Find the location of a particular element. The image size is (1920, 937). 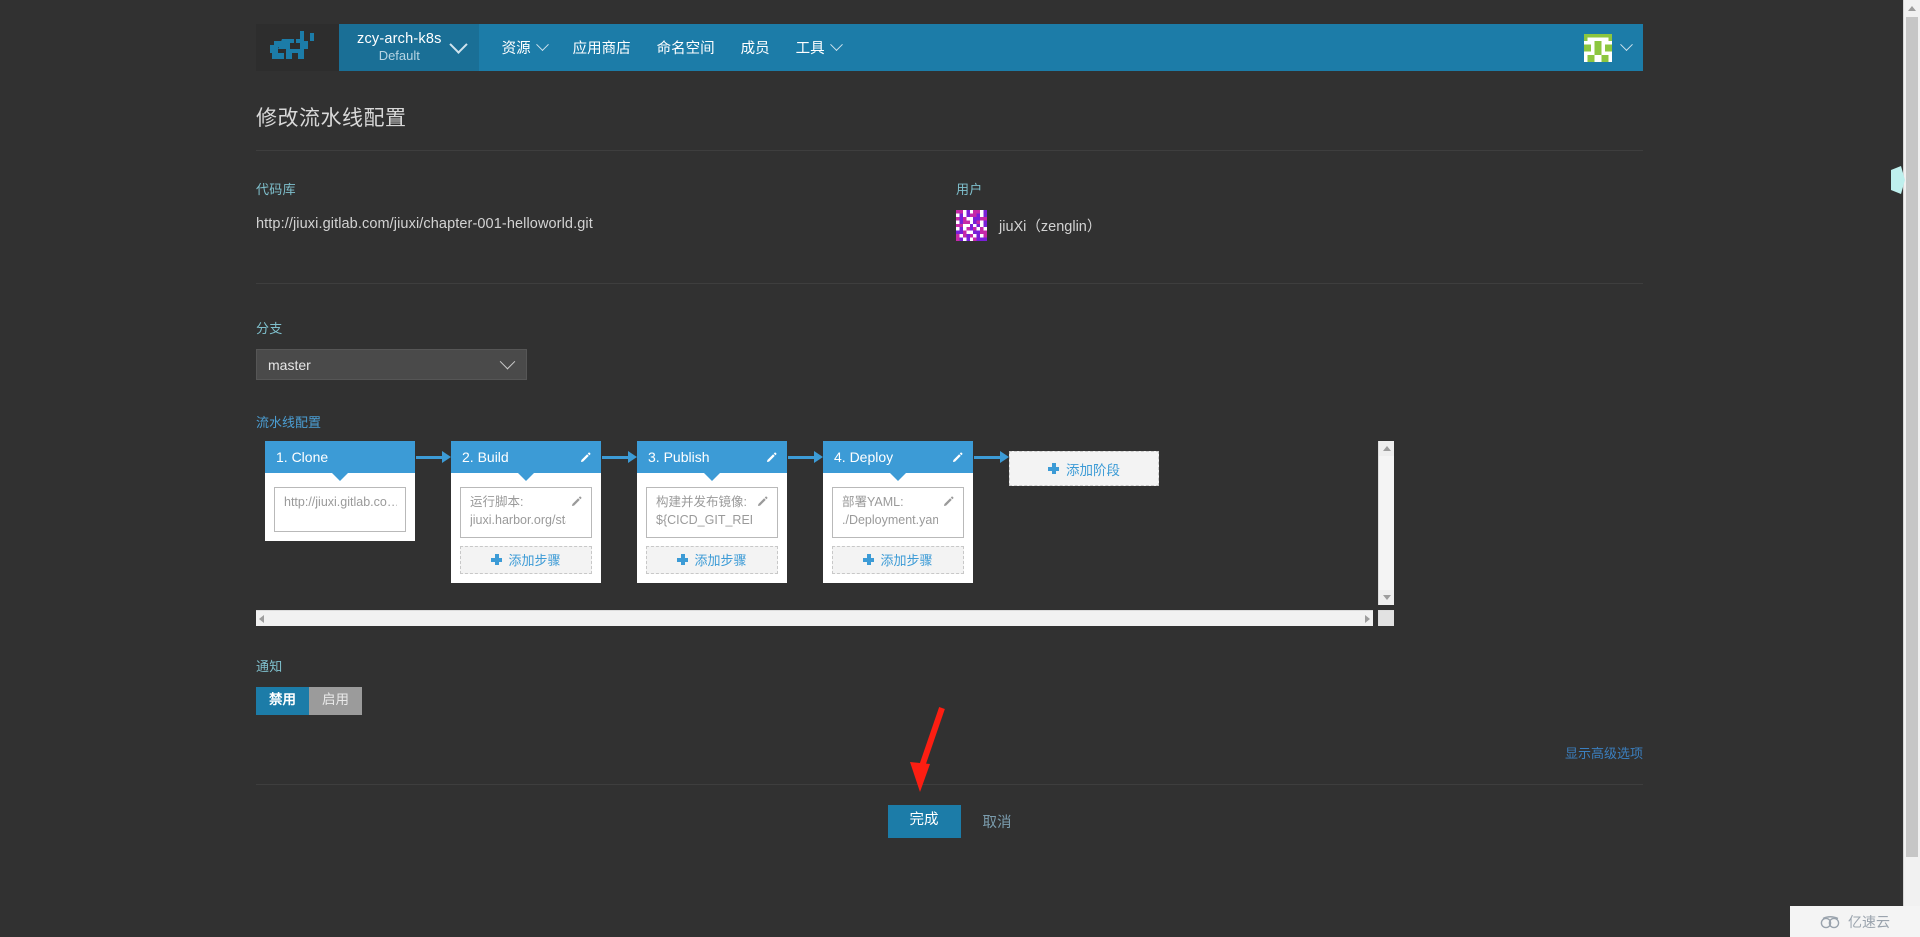

pipeline-step: 部署YAML: ./Deployment.yaml is located at coordinates (898, 512).